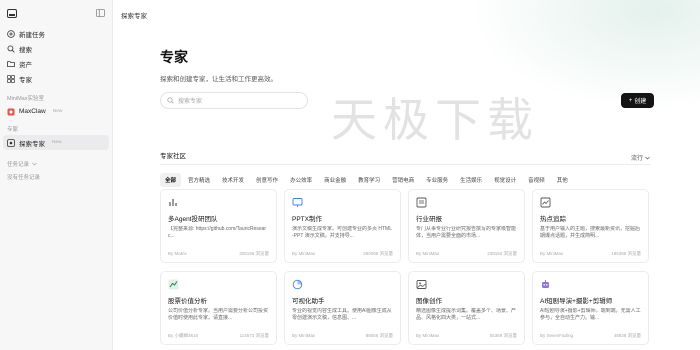  What do you see at coordinates (32, 144) in the screenshot?
I see `sidebar-item-label: 探索专家` at bounding box center [32, 144].